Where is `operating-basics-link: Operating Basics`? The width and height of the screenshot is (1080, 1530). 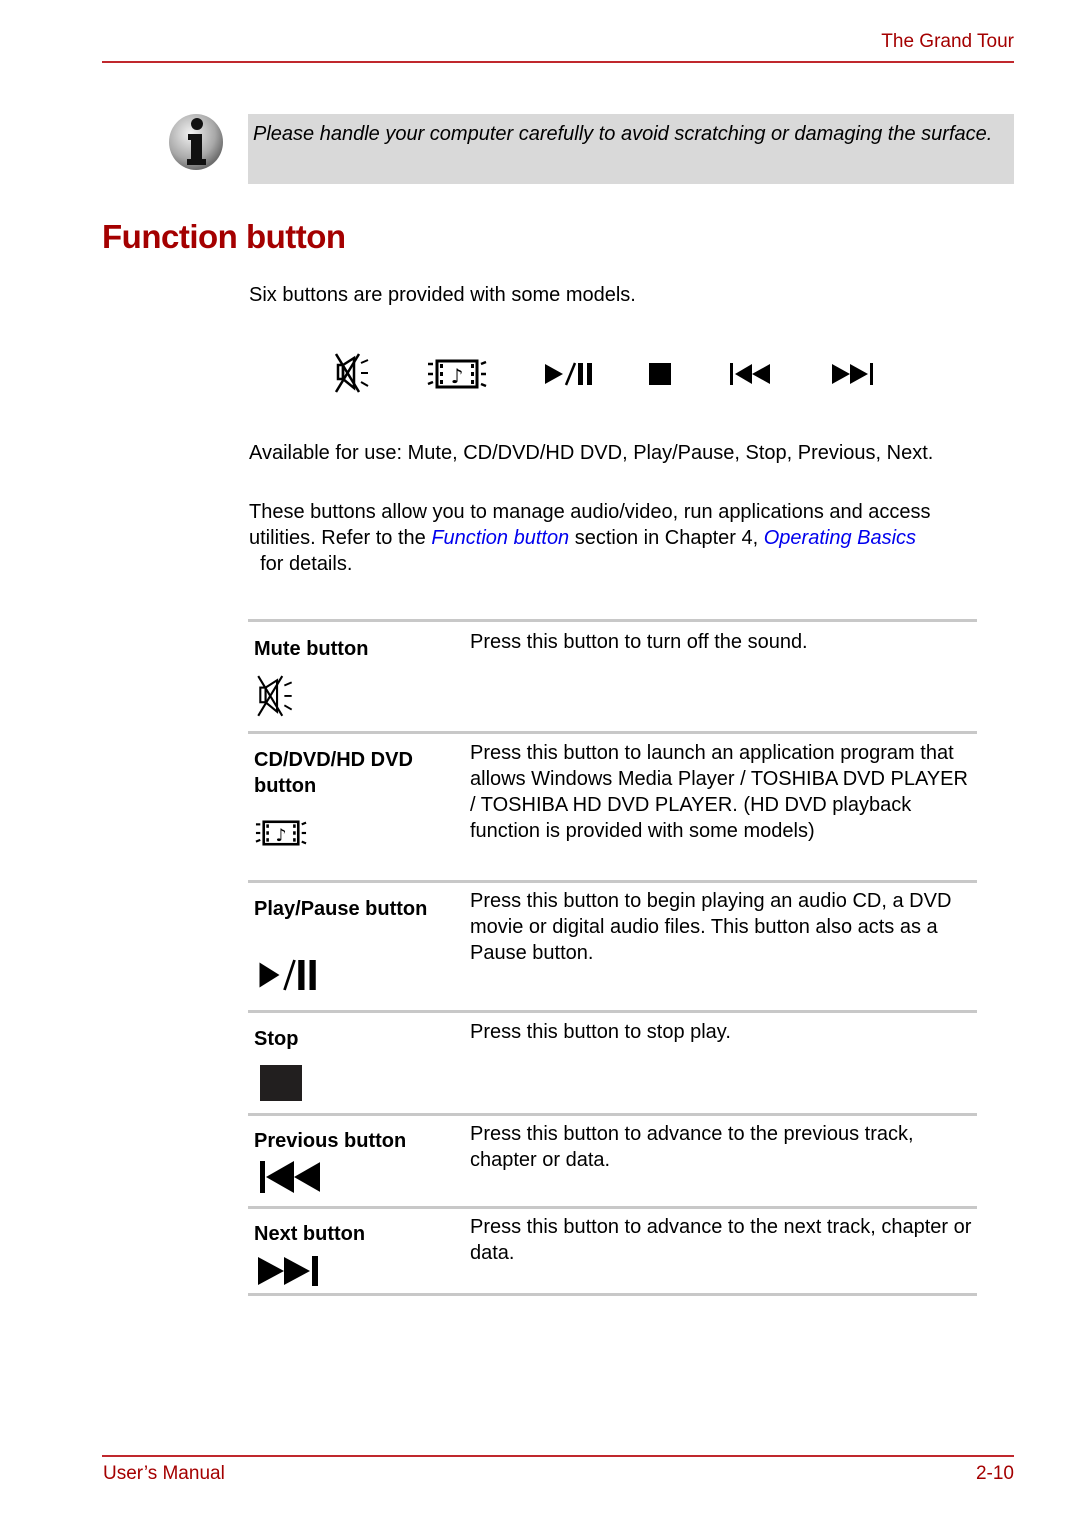
operating-basics-link: Operating Basics is located at coordinates (840, 538).